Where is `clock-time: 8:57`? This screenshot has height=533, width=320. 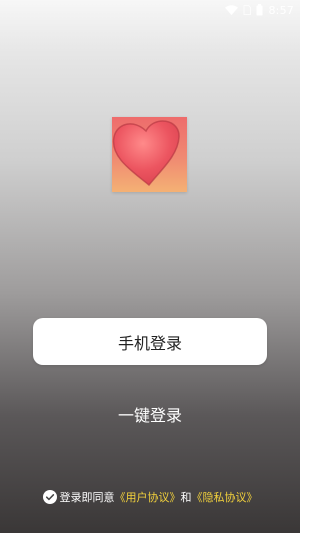 clock-time: 8:57 is located at coordinates (281, 10).